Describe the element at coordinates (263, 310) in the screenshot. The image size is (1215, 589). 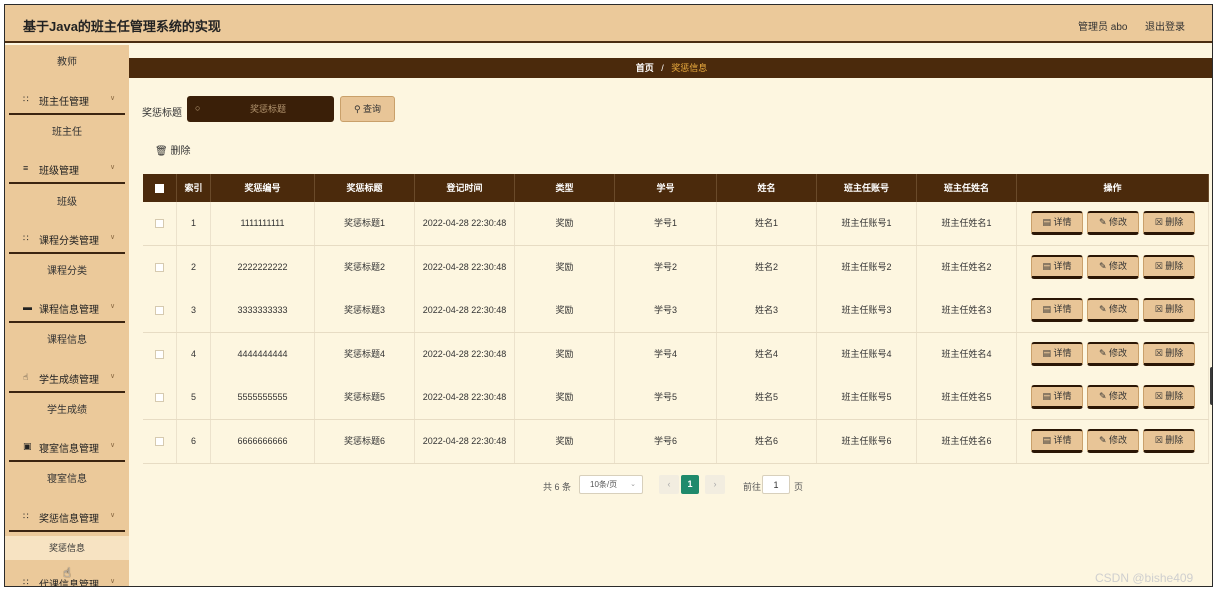
I see `cell-code: 3333333333` at that location.